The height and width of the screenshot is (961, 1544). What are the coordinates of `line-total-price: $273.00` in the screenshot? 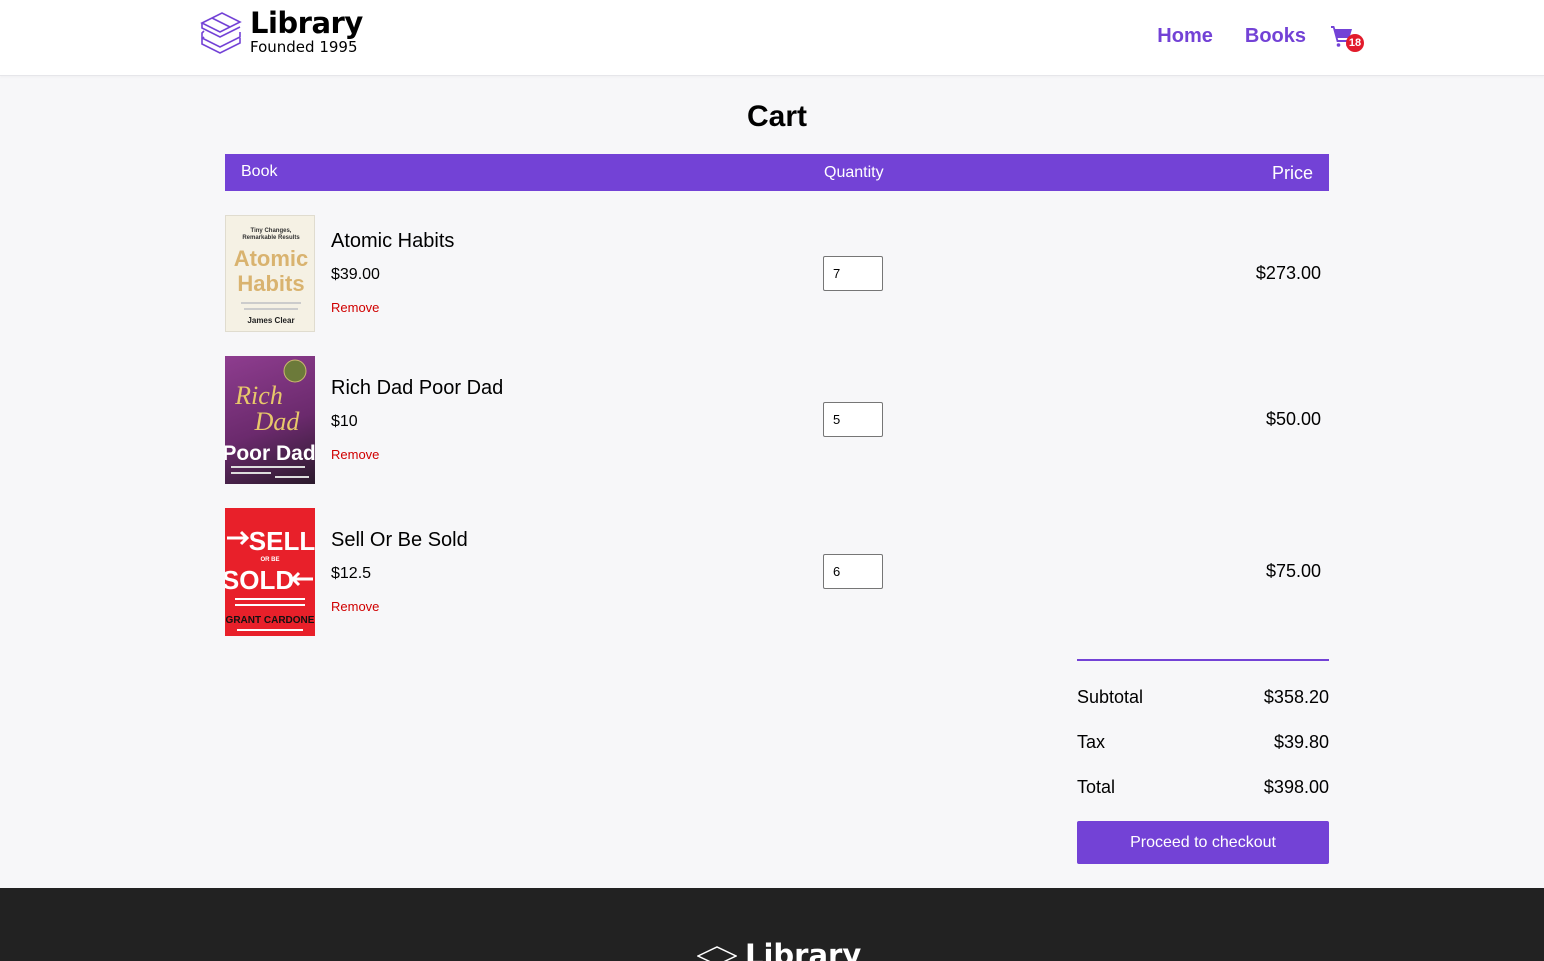 It's located at (1288, 273).